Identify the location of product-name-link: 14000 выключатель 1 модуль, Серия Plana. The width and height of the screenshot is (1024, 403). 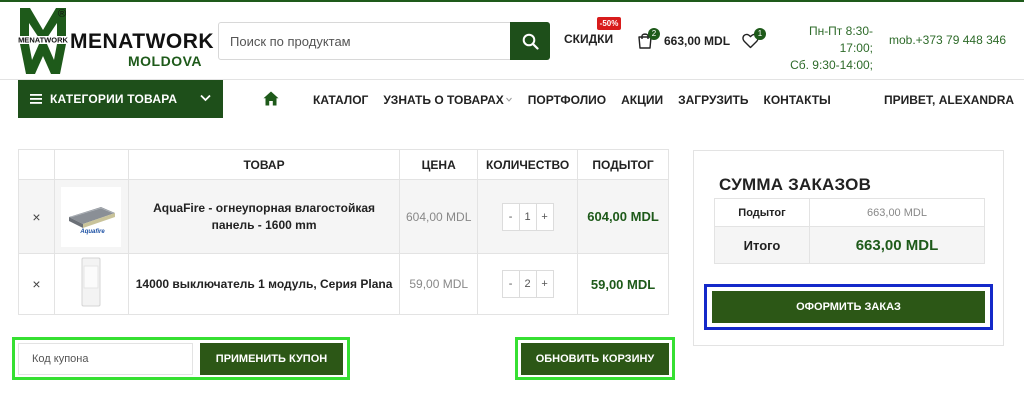
(264, 284).